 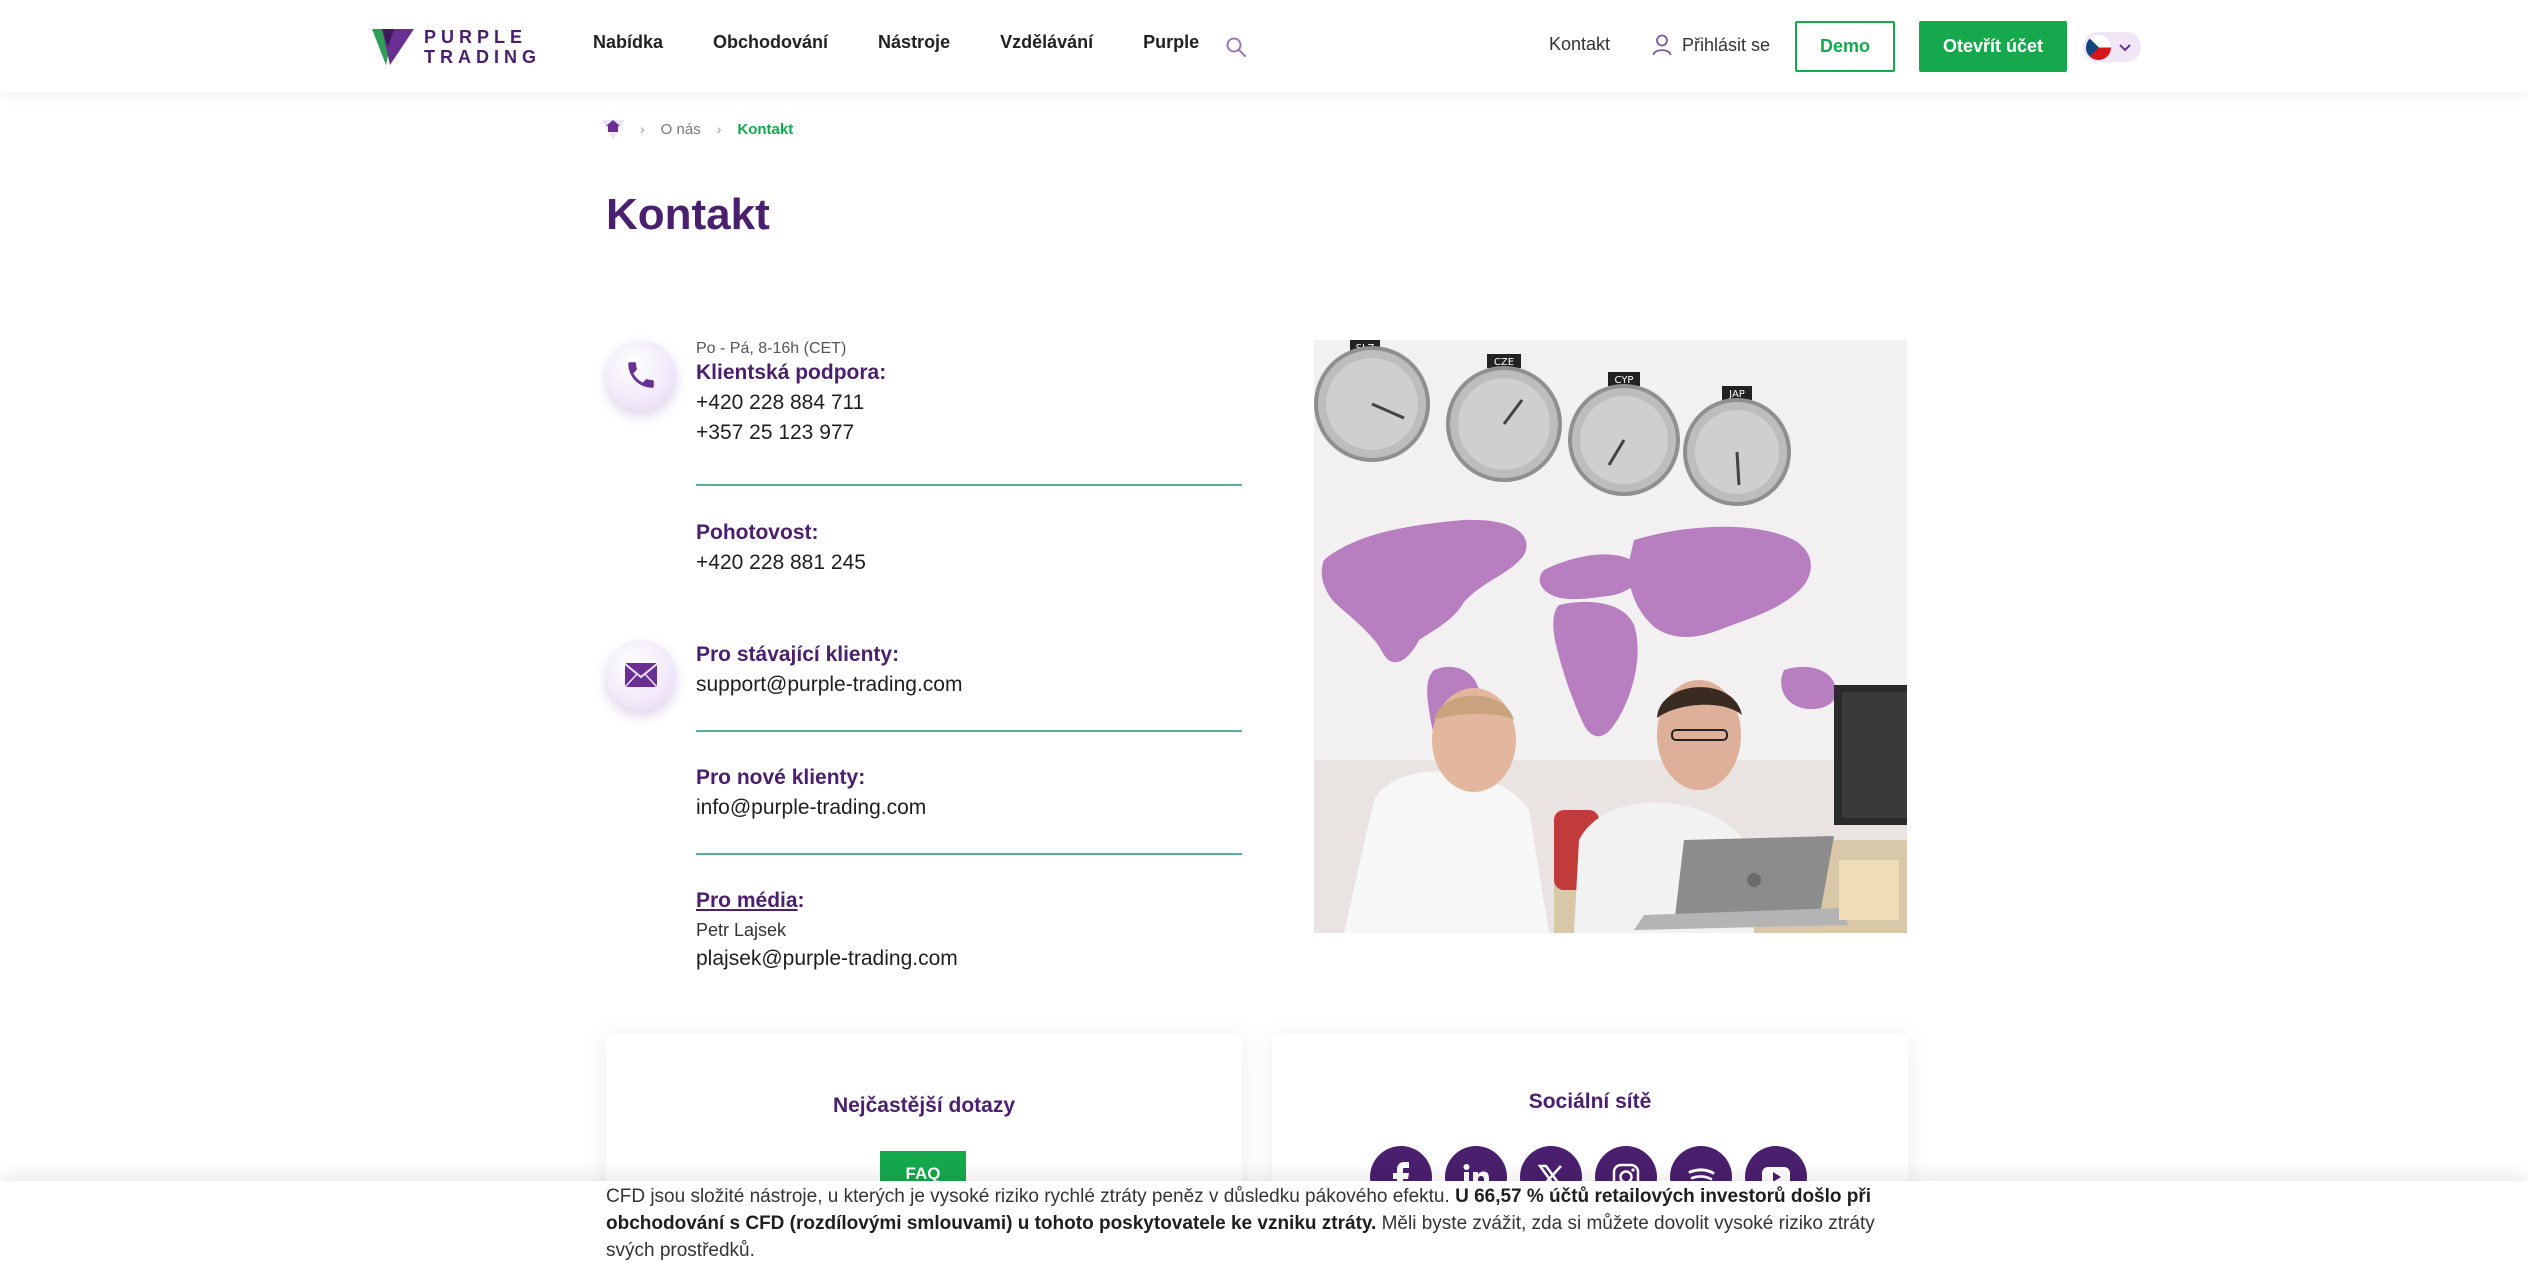 What do you see at coordinates (1993, 46) in the screenshot?
I see `open-account-button: Otevřít účet` at bounding box center [1993, 46].